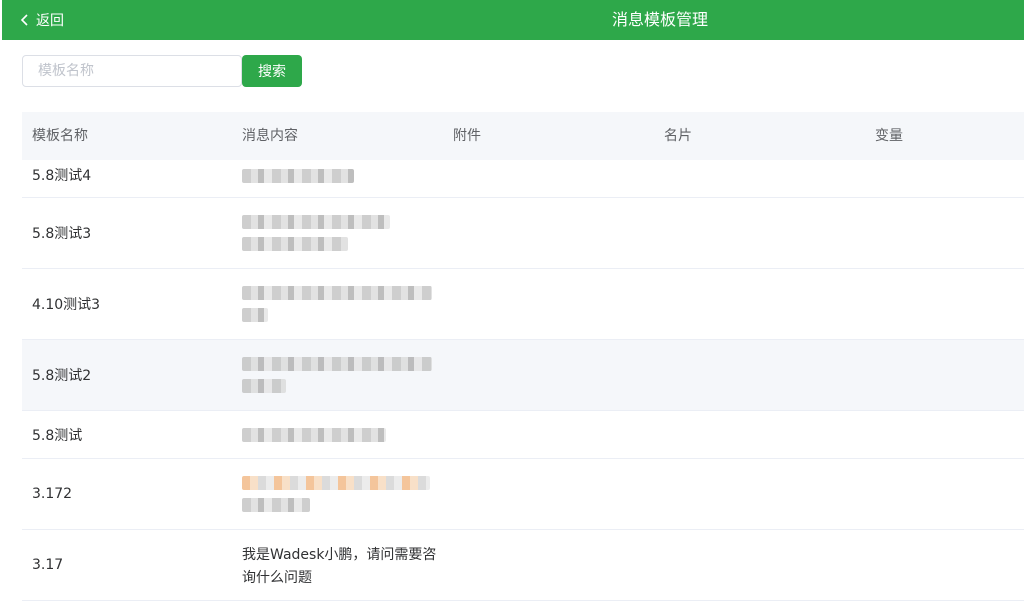  Describe the element at coordinates (889, 136) in the screenshot. I see `column-header-variables: 变量` at that location.